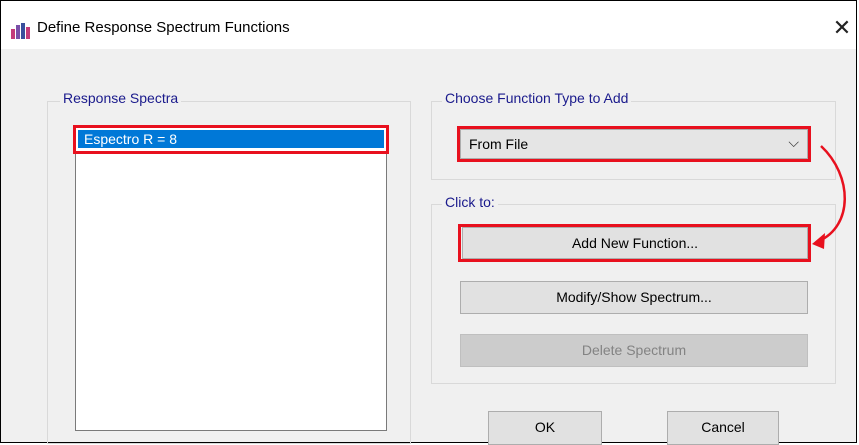  Describe the element at coordinates (537, 98) in the screenshot. I see `function-type-label: Choose Function Type to Add` at that location.